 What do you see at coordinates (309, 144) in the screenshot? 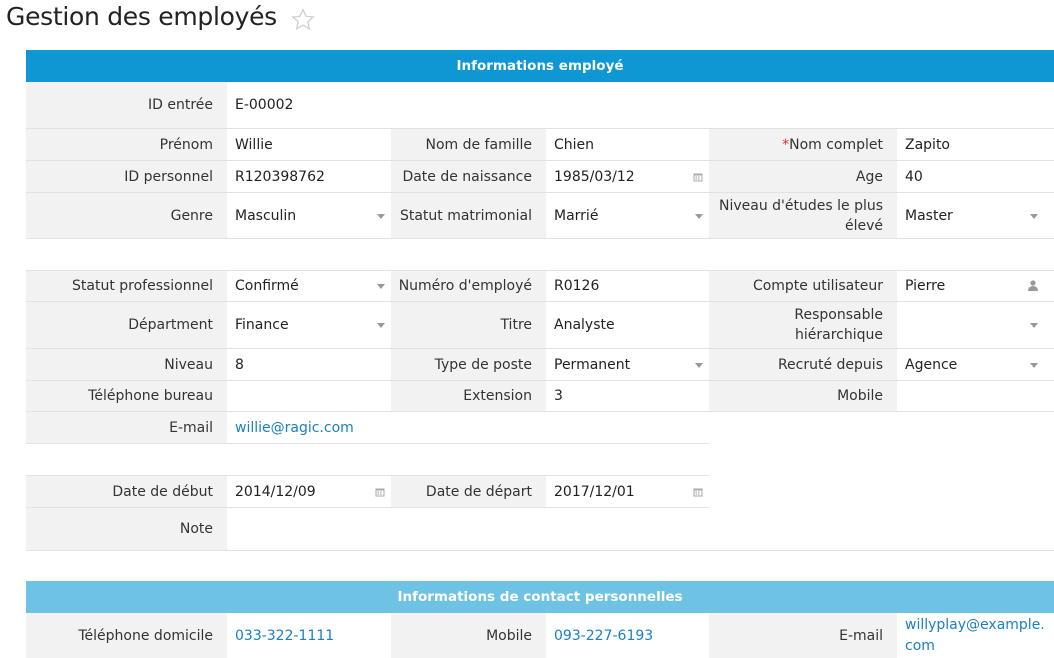
I see `first-name-field: Willie` at bounding box center [309, 144].